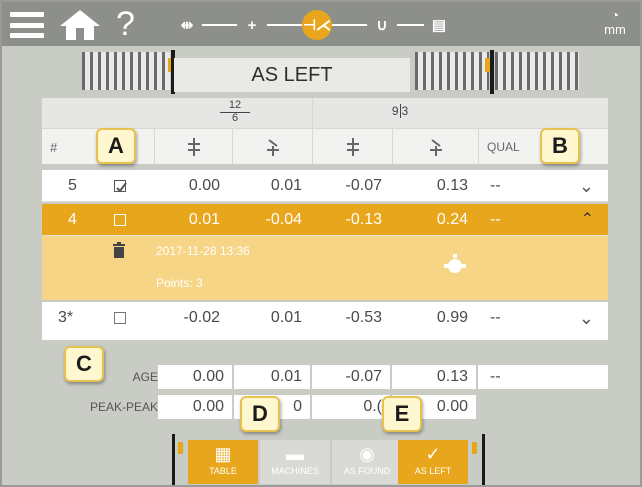 Image resolution: width=642 pixels, height=487 pixels. I want to click on tab-as-found: ◉ AS FOUND, so click(367, 462).